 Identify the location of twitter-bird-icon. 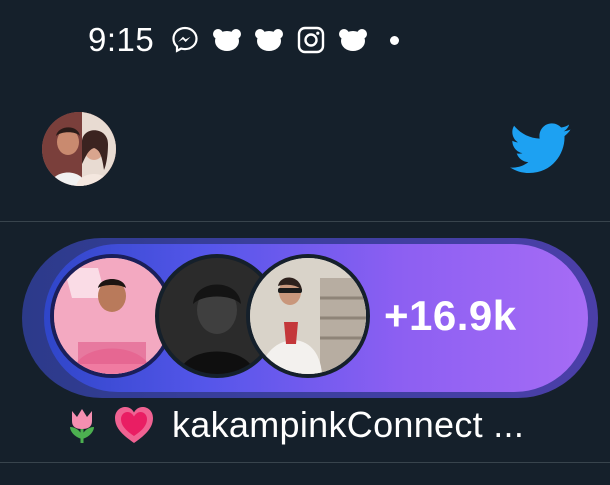
(541, 149).